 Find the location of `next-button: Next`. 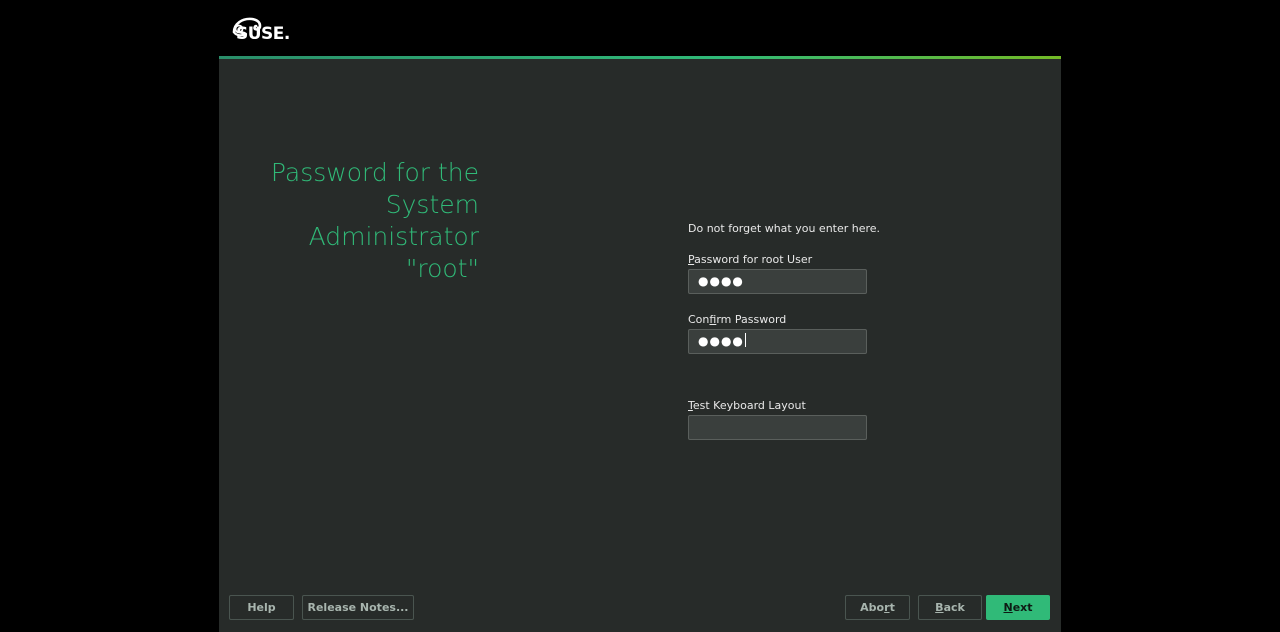

next-button: Next is located at coordinates (1018, 607).